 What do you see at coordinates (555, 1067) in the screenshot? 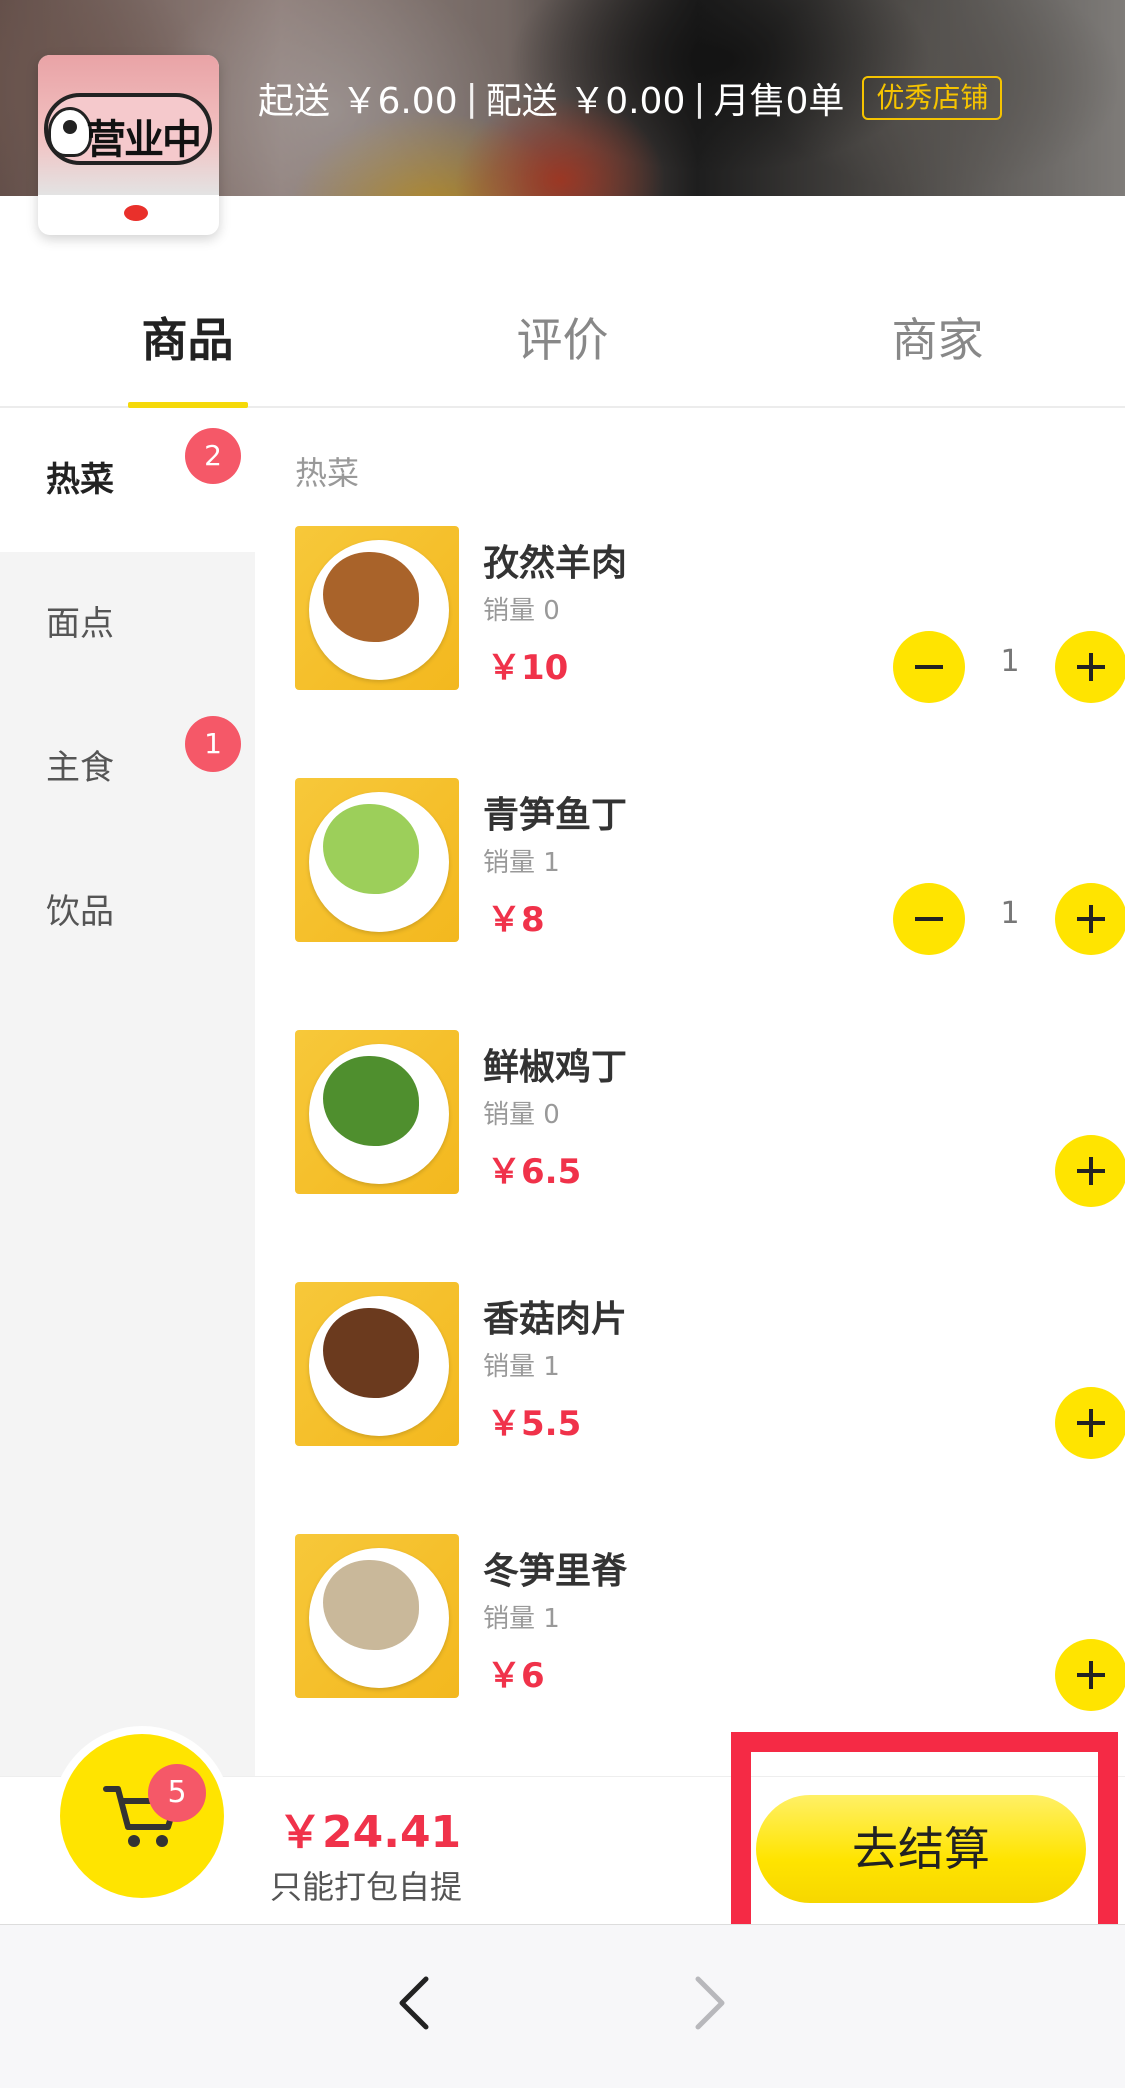
I see `food-name: 鲜椒鸡丁` at bounding box center [555, 1067].